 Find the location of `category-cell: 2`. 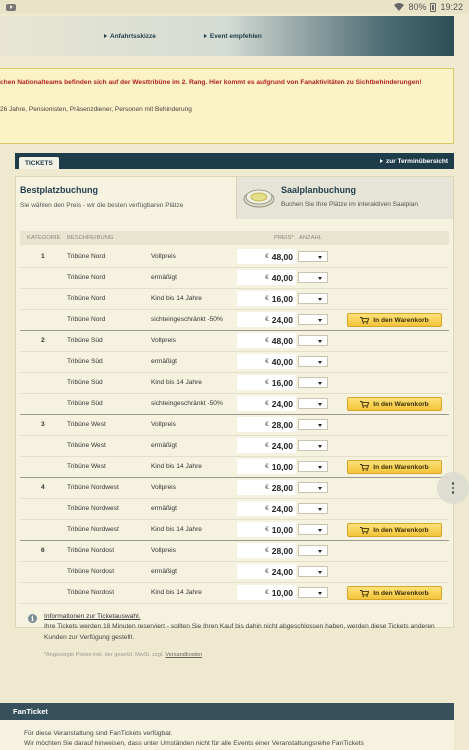

category-cell: 2 is located at coordinates (43, 340).